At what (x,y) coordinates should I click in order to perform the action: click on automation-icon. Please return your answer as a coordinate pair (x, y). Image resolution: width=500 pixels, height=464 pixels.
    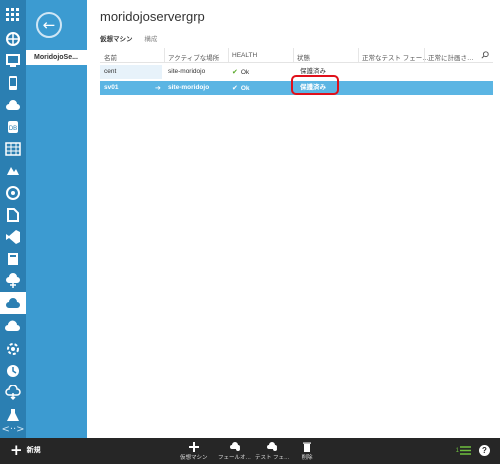
    Looking at the image, I should click on (13, 371).